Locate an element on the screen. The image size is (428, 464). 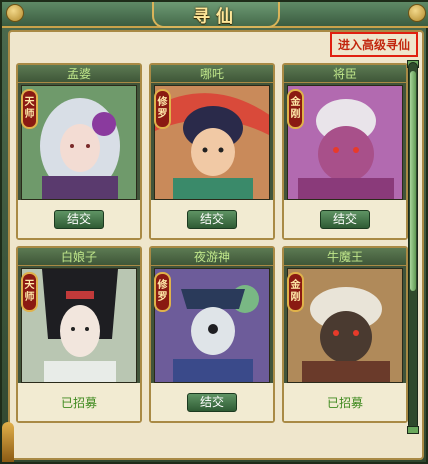
window-title: 寻仙 is located at coordinates (216, 16).